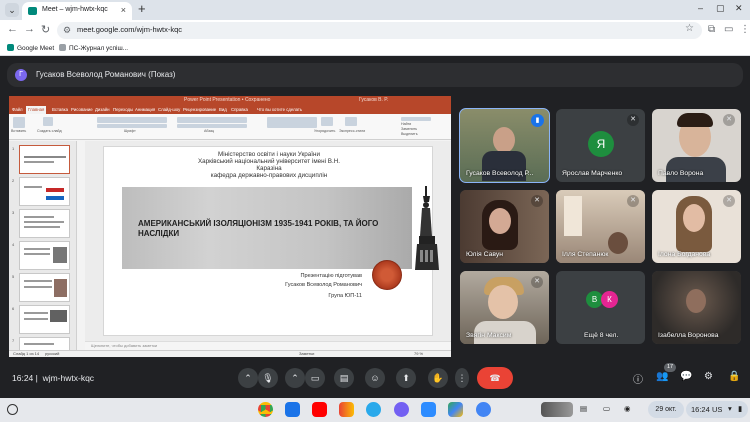 The image size is (750, 422). What do you see at coordinates (600, 307) in the screenshot?
I see `more-participants-tile: В К Ещё 8 чел.` at bounding box center [600, 307].